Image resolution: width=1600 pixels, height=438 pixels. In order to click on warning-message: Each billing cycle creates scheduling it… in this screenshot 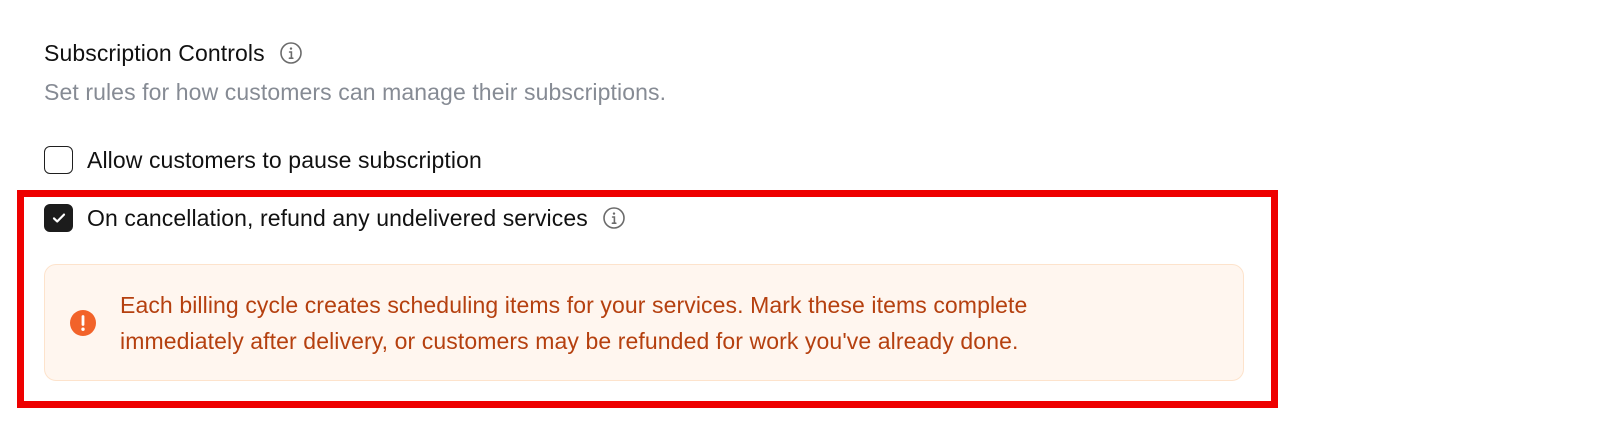, I will do `click(670, 323)`.